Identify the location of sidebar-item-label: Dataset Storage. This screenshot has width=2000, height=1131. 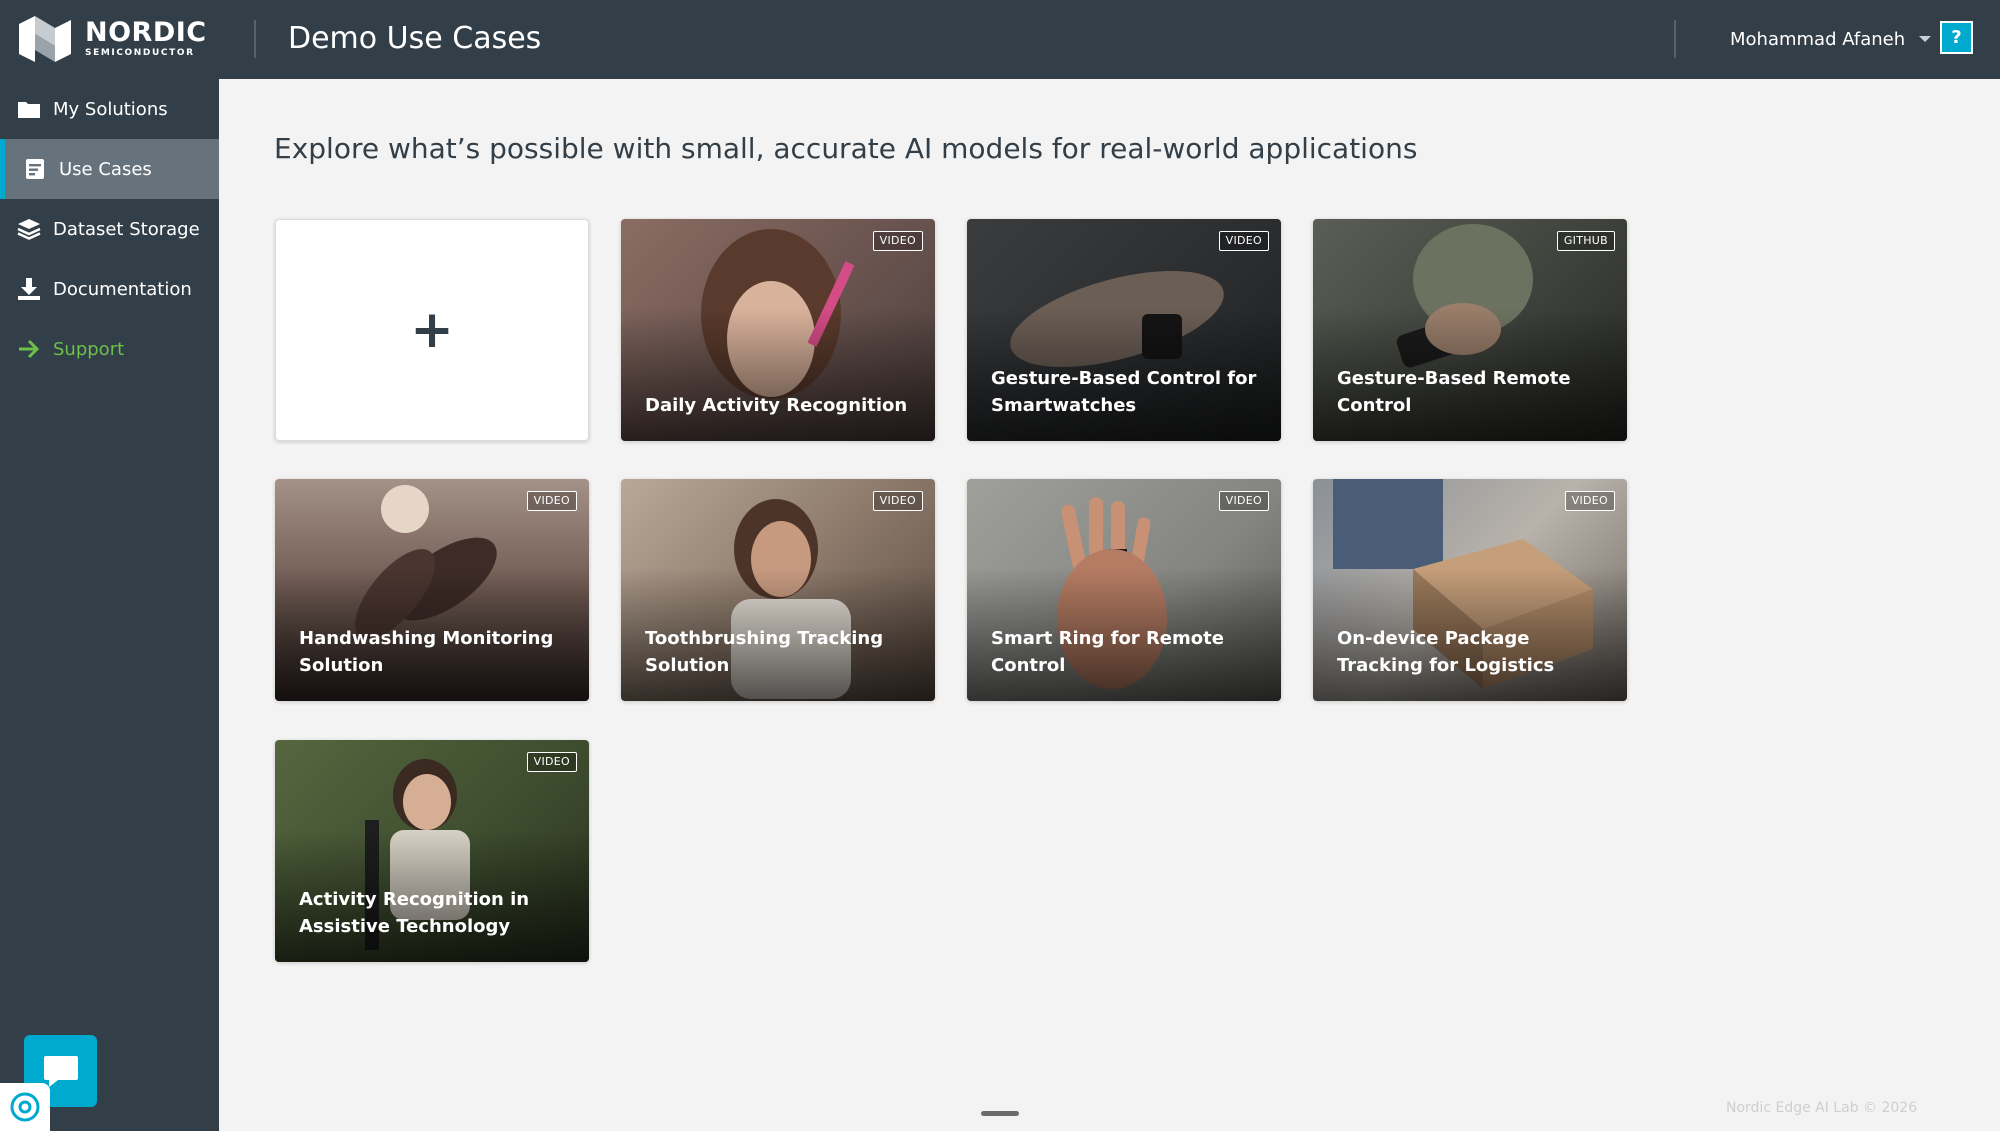
(126, 229).